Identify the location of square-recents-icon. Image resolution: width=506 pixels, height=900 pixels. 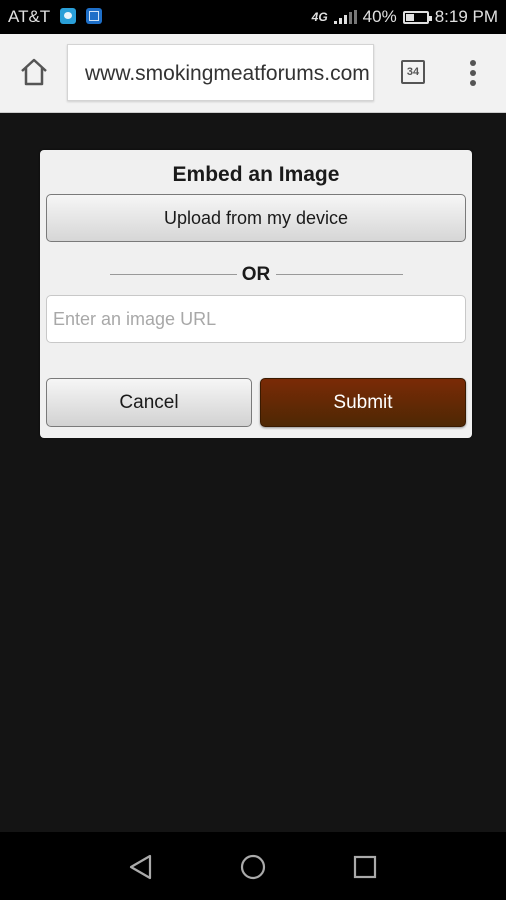
(365, 867).